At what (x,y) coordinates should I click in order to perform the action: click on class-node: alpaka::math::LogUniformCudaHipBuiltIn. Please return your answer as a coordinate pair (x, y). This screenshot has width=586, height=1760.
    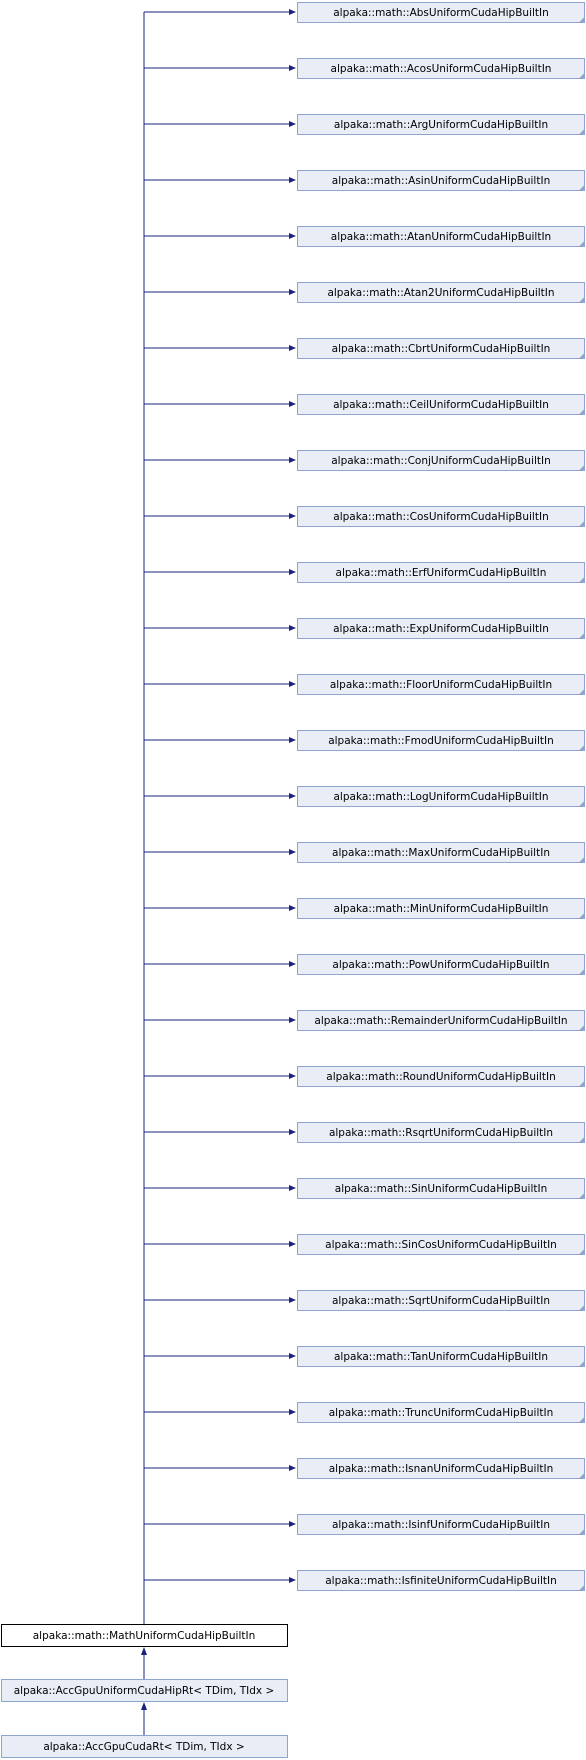
    Looking at the image, I should click on (441, 796).